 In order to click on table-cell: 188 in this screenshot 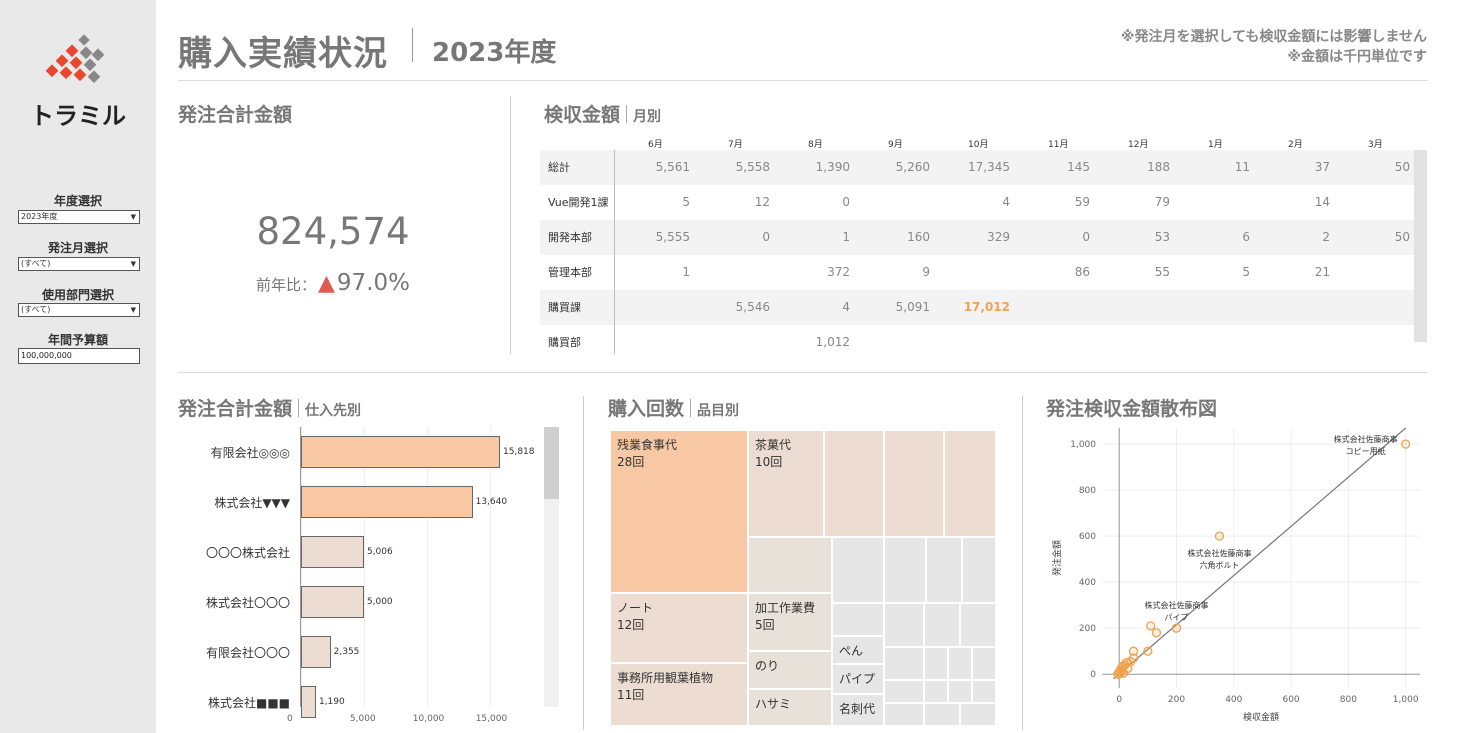, I will do `click(1158, 167)`.